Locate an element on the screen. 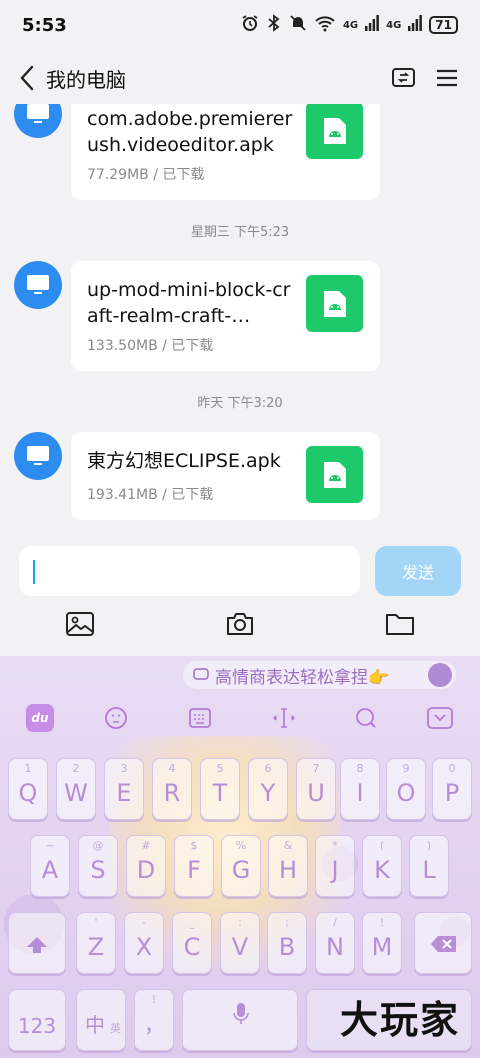 This screenshot has width=480, height=1058. keyboard-logo-button: du is located at coordinates (40, 718).